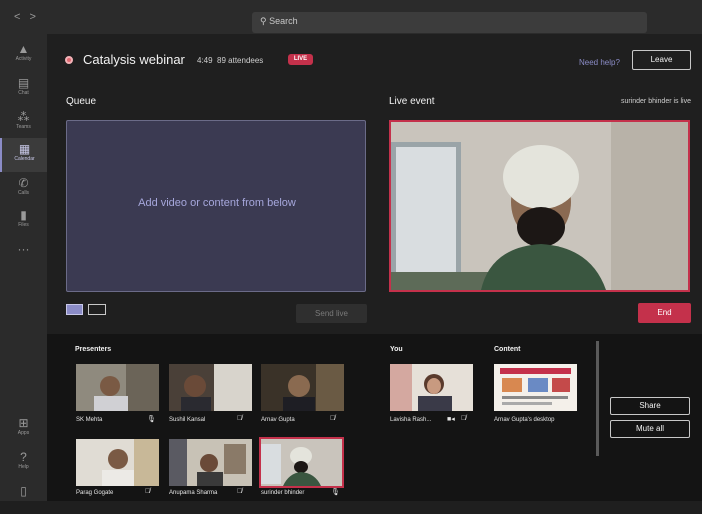  What do you see at coordinates (451, 419) in the screenshot?
I see `camera-icon: ■◂` at bounding box center [451, 419].